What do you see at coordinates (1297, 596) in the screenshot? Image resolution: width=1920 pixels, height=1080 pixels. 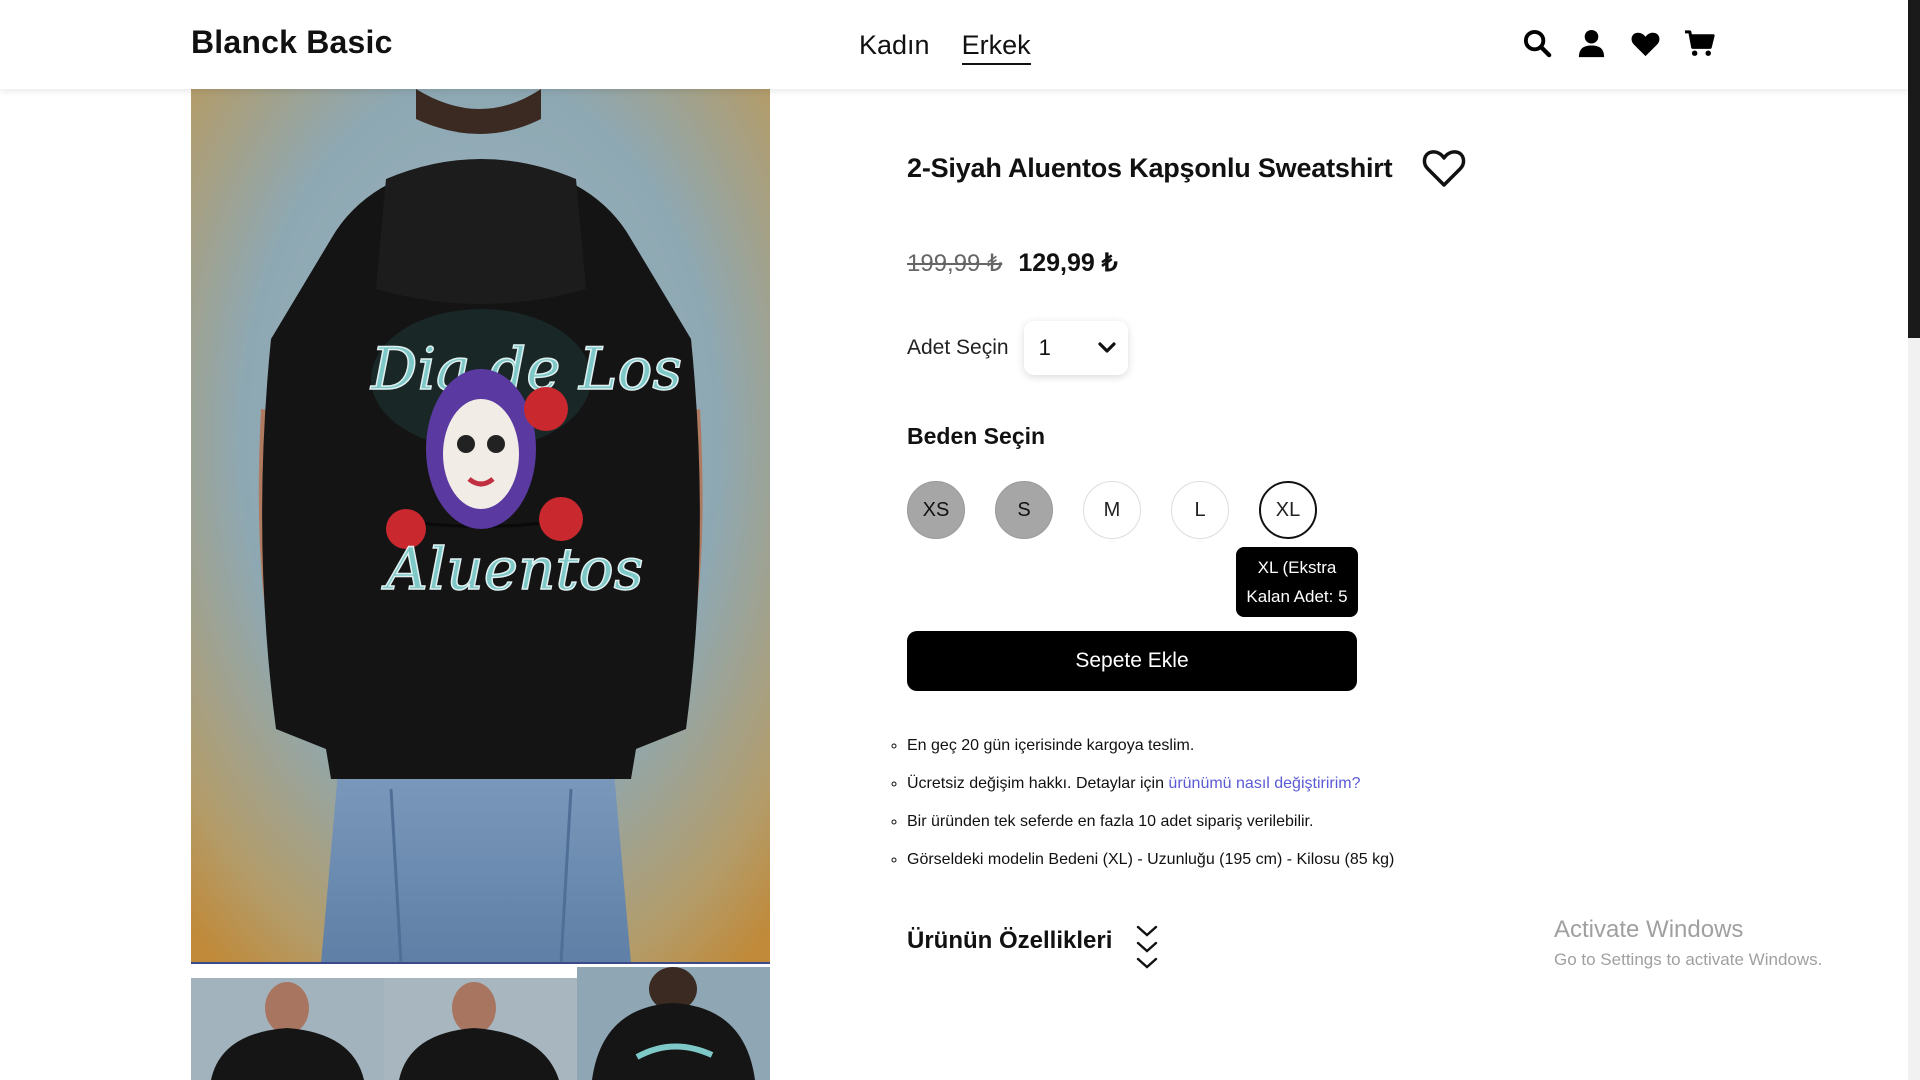 I see `tooltip-line-2: Kalan Adet: 5` at bounding box center [1297, 596].